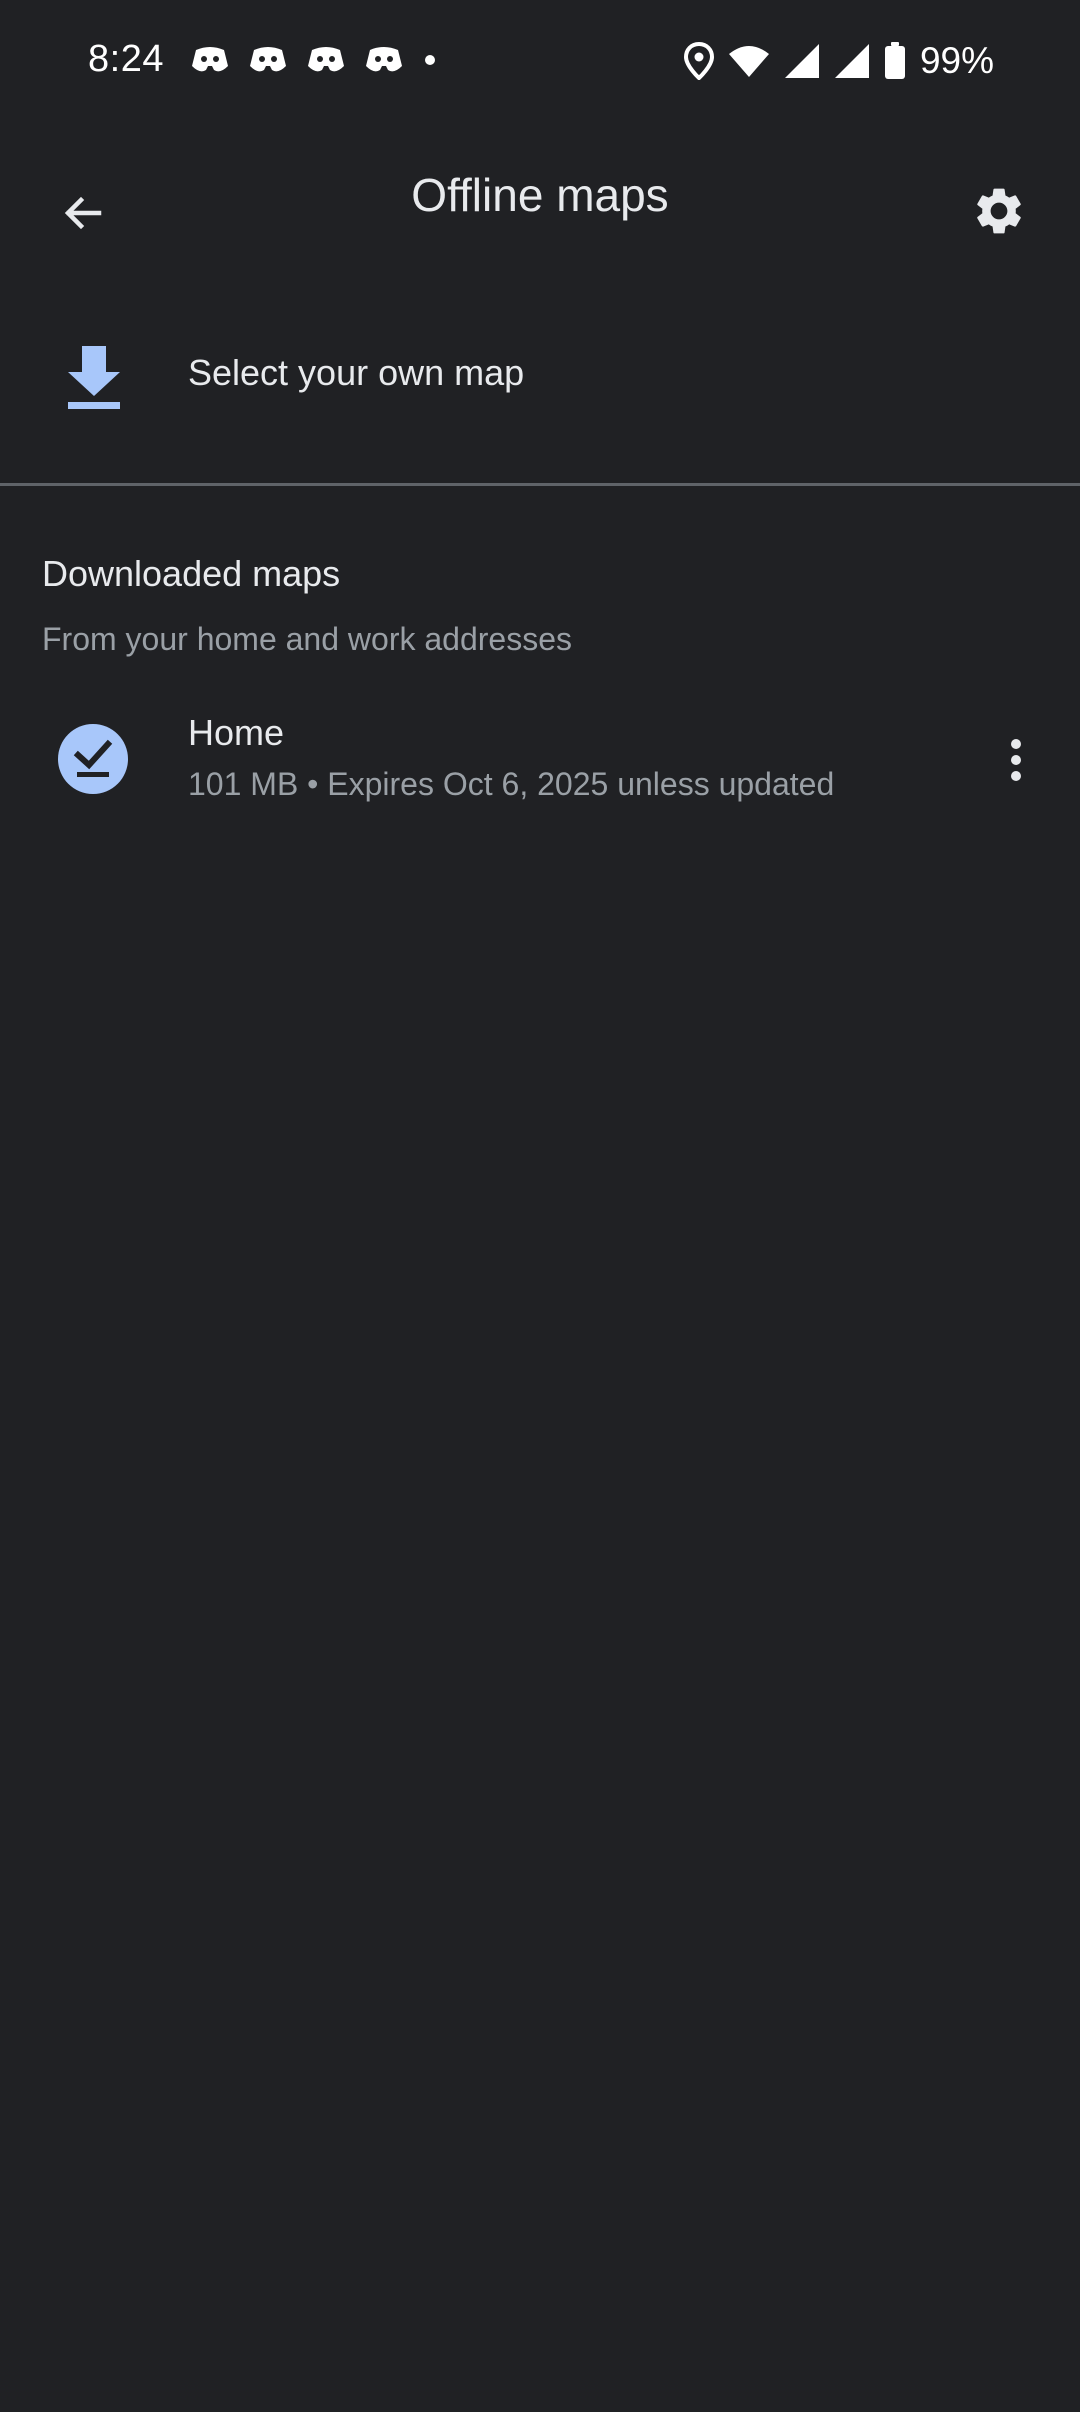 The height and width of the screenshot is (2412, 1080). What do you see at coordinates (236, 732) in the screenshot?
I see `map-name: Home` at bounding box center [236, 732].